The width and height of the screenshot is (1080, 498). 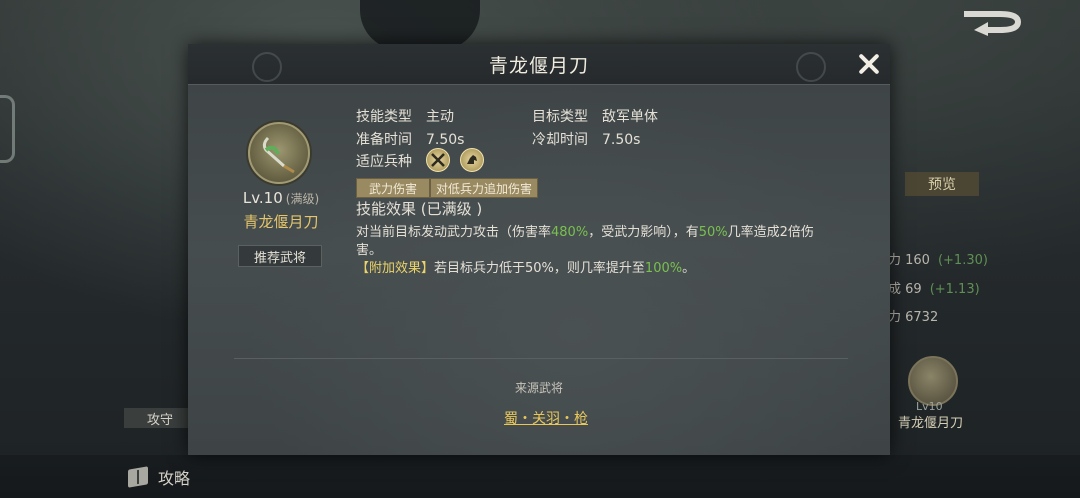 I want to click on stat-row: 力 6732, so click(x=917, y=315).